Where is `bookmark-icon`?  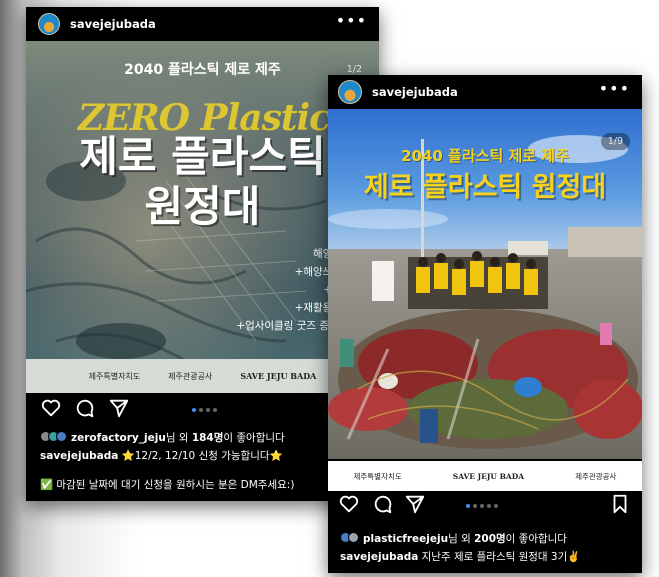
bookmark-icon is located at coordinates (620, 504).